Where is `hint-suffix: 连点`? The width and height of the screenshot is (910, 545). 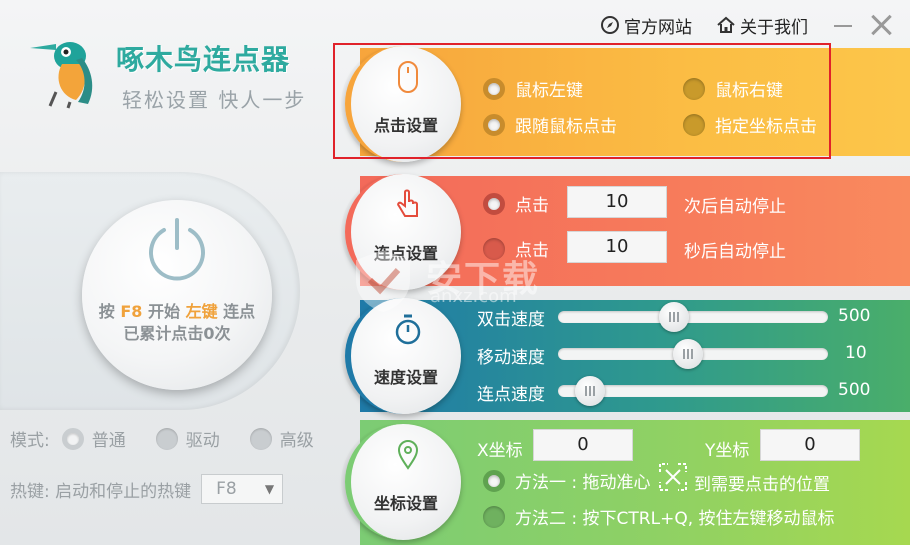
hint-suffix: 连点 is located at coordinates (236, 311).